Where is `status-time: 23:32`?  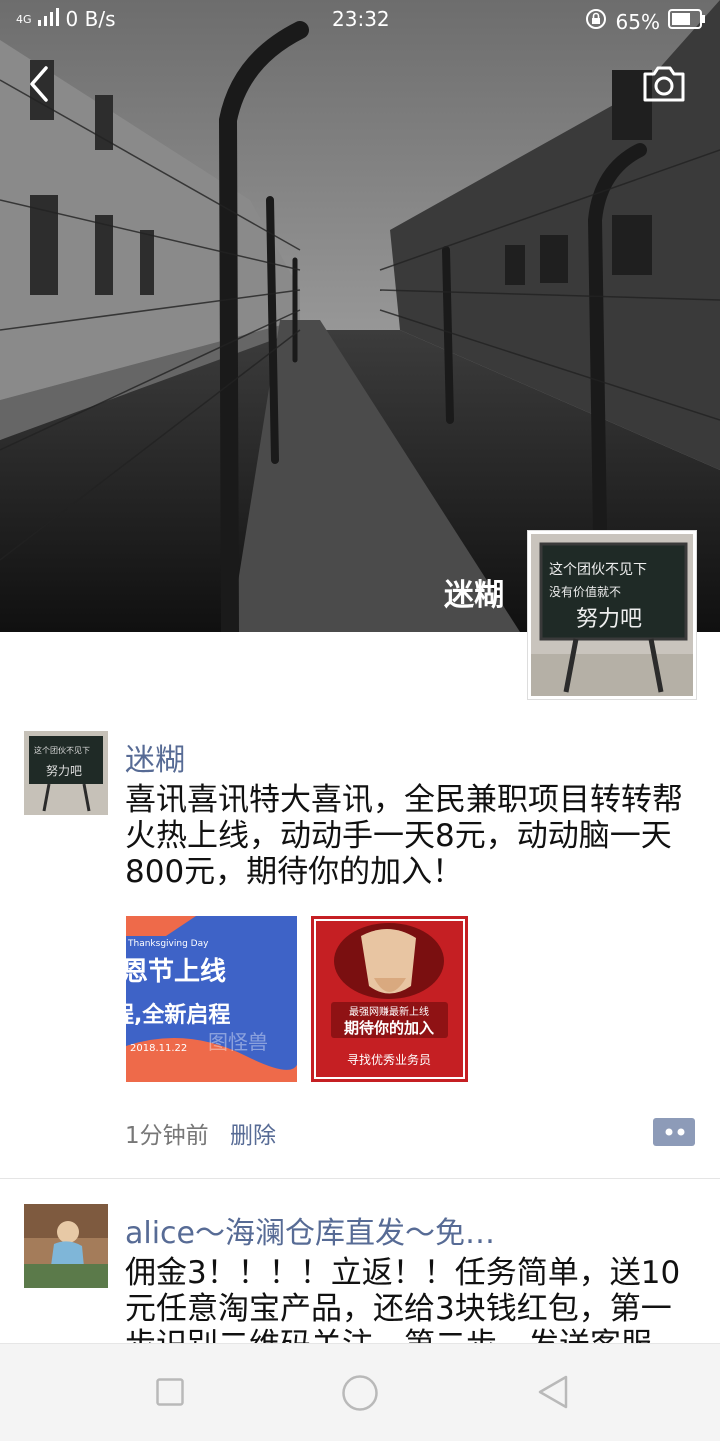
status-time: 23:32 is located at coordinates (361, 19).